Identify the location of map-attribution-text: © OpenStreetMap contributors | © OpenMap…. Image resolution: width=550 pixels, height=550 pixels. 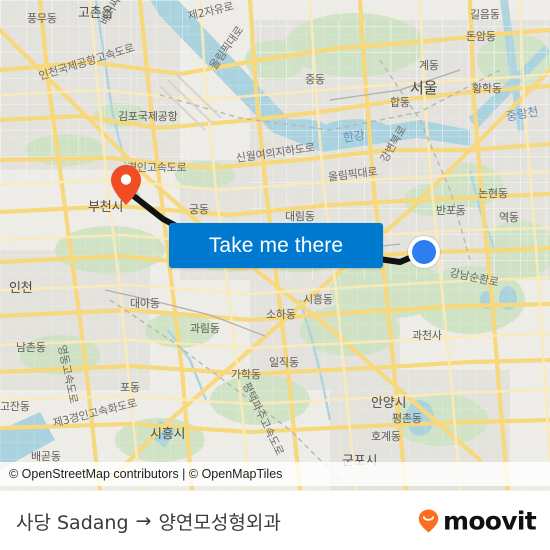
(141, 474).